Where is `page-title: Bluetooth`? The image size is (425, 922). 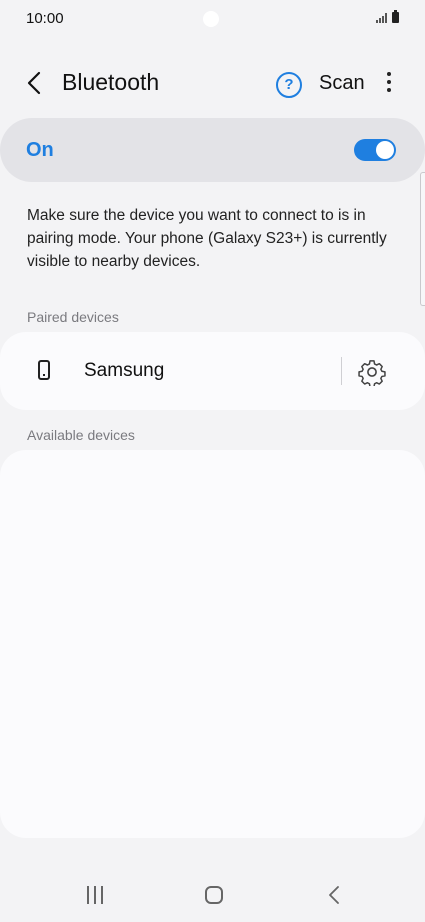 page-title: Bluetooth is located at coordinates (111, 82).